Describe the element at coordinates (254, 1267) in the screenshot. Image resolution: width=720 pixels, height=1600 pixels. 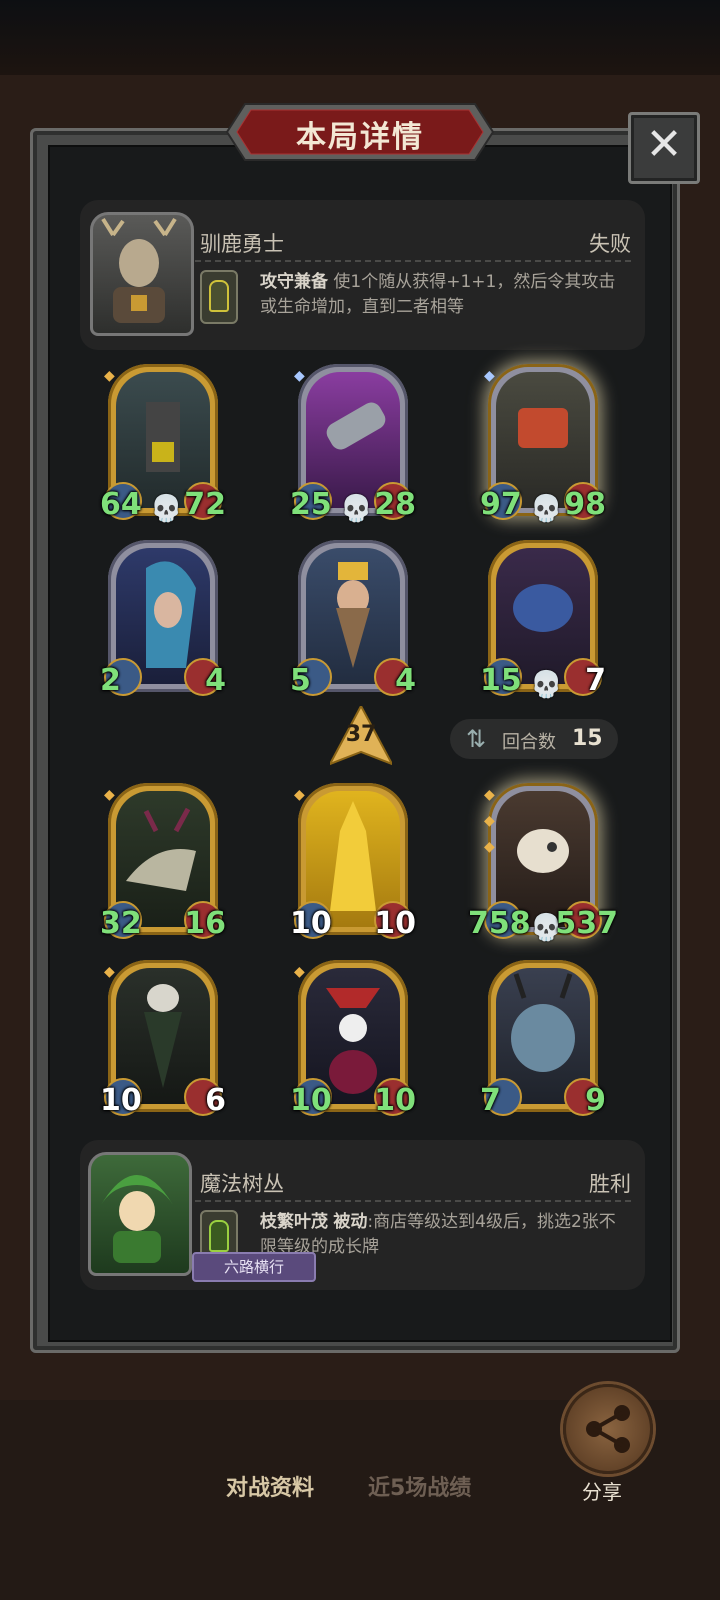
I see `player-title-badge: 六路横行` at that location.